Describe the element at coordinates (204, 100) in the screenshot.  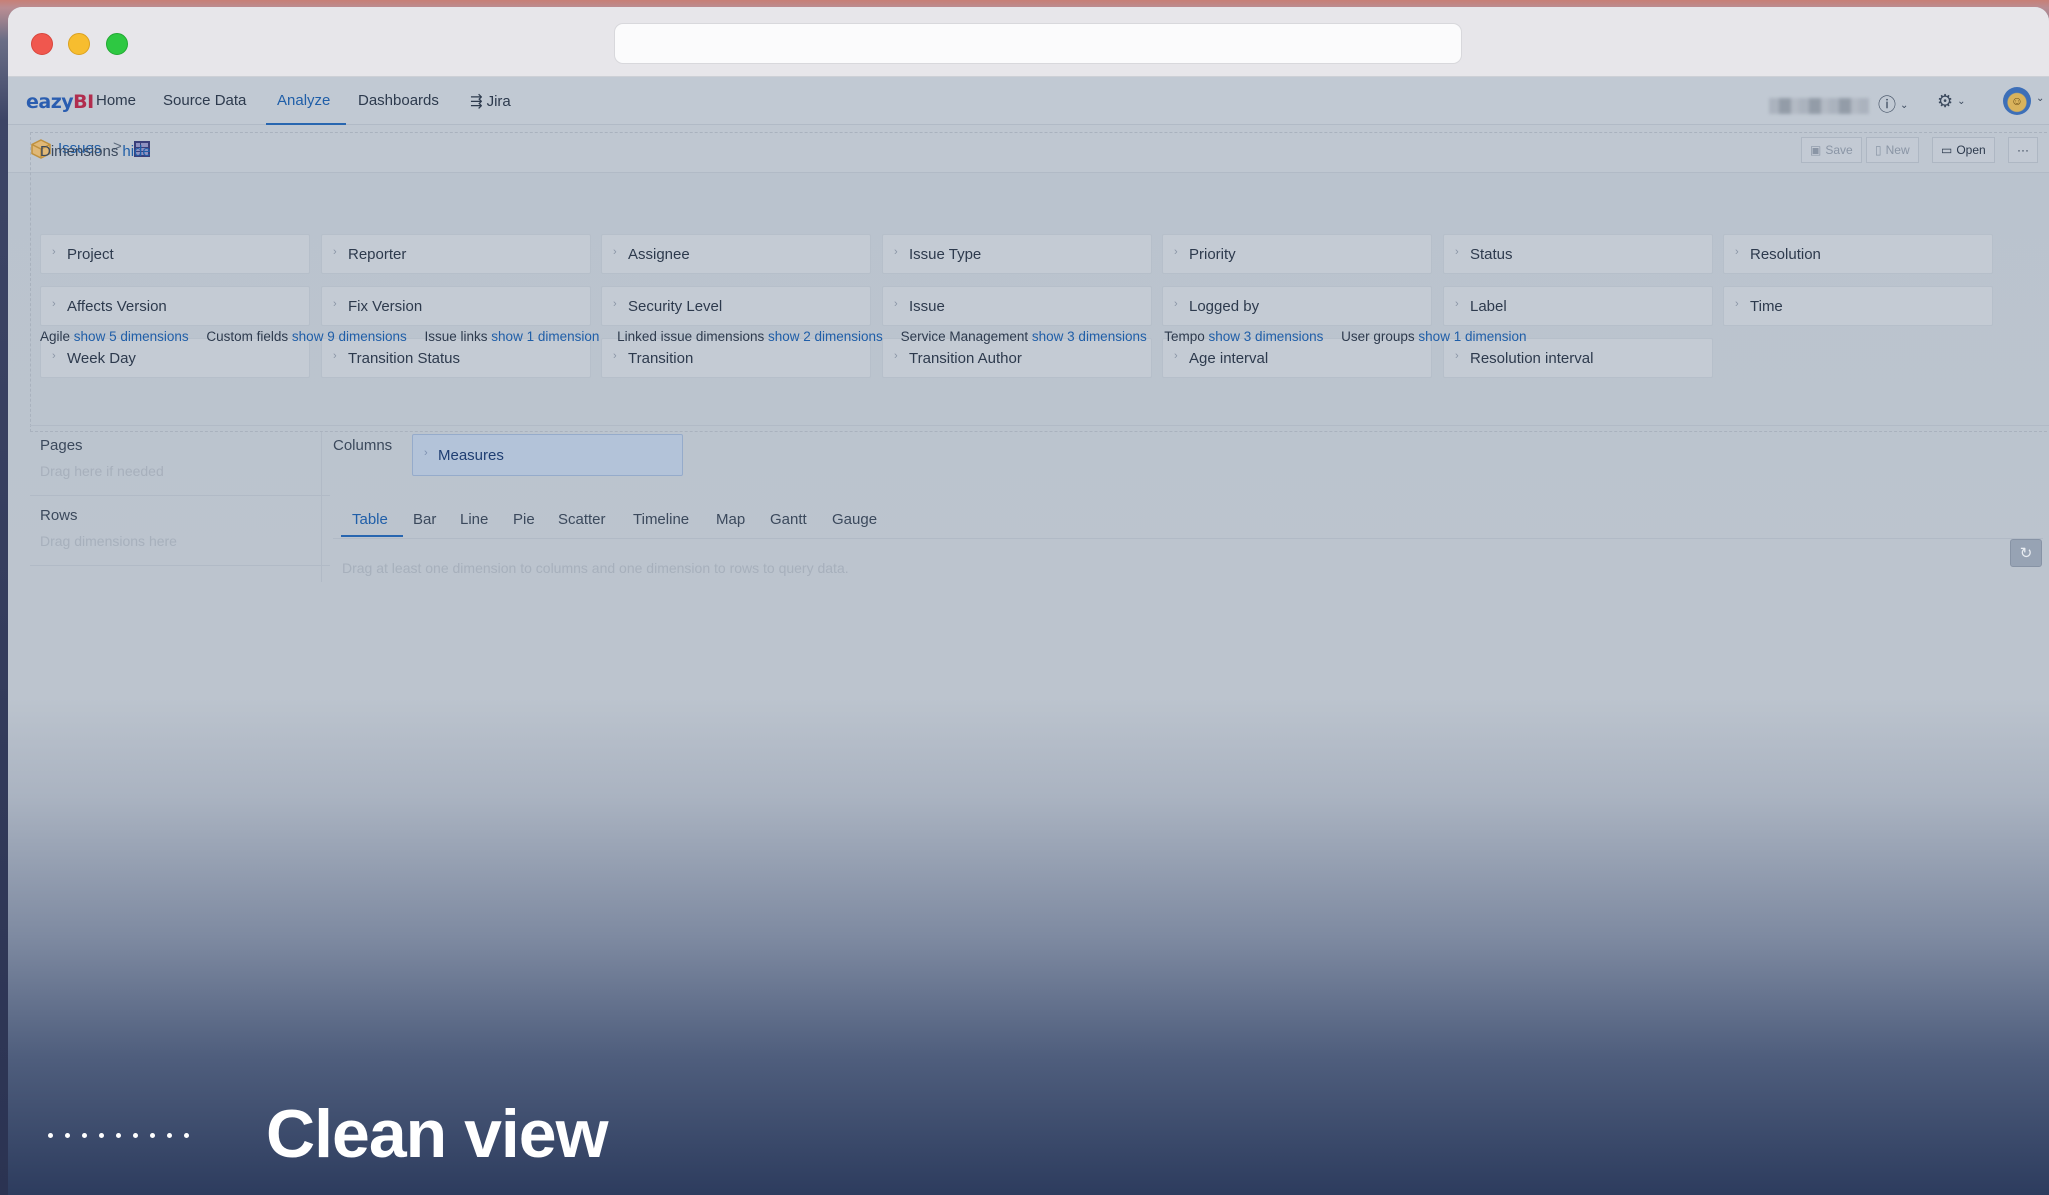
I see `nav-source-data: Source Data` at that location.